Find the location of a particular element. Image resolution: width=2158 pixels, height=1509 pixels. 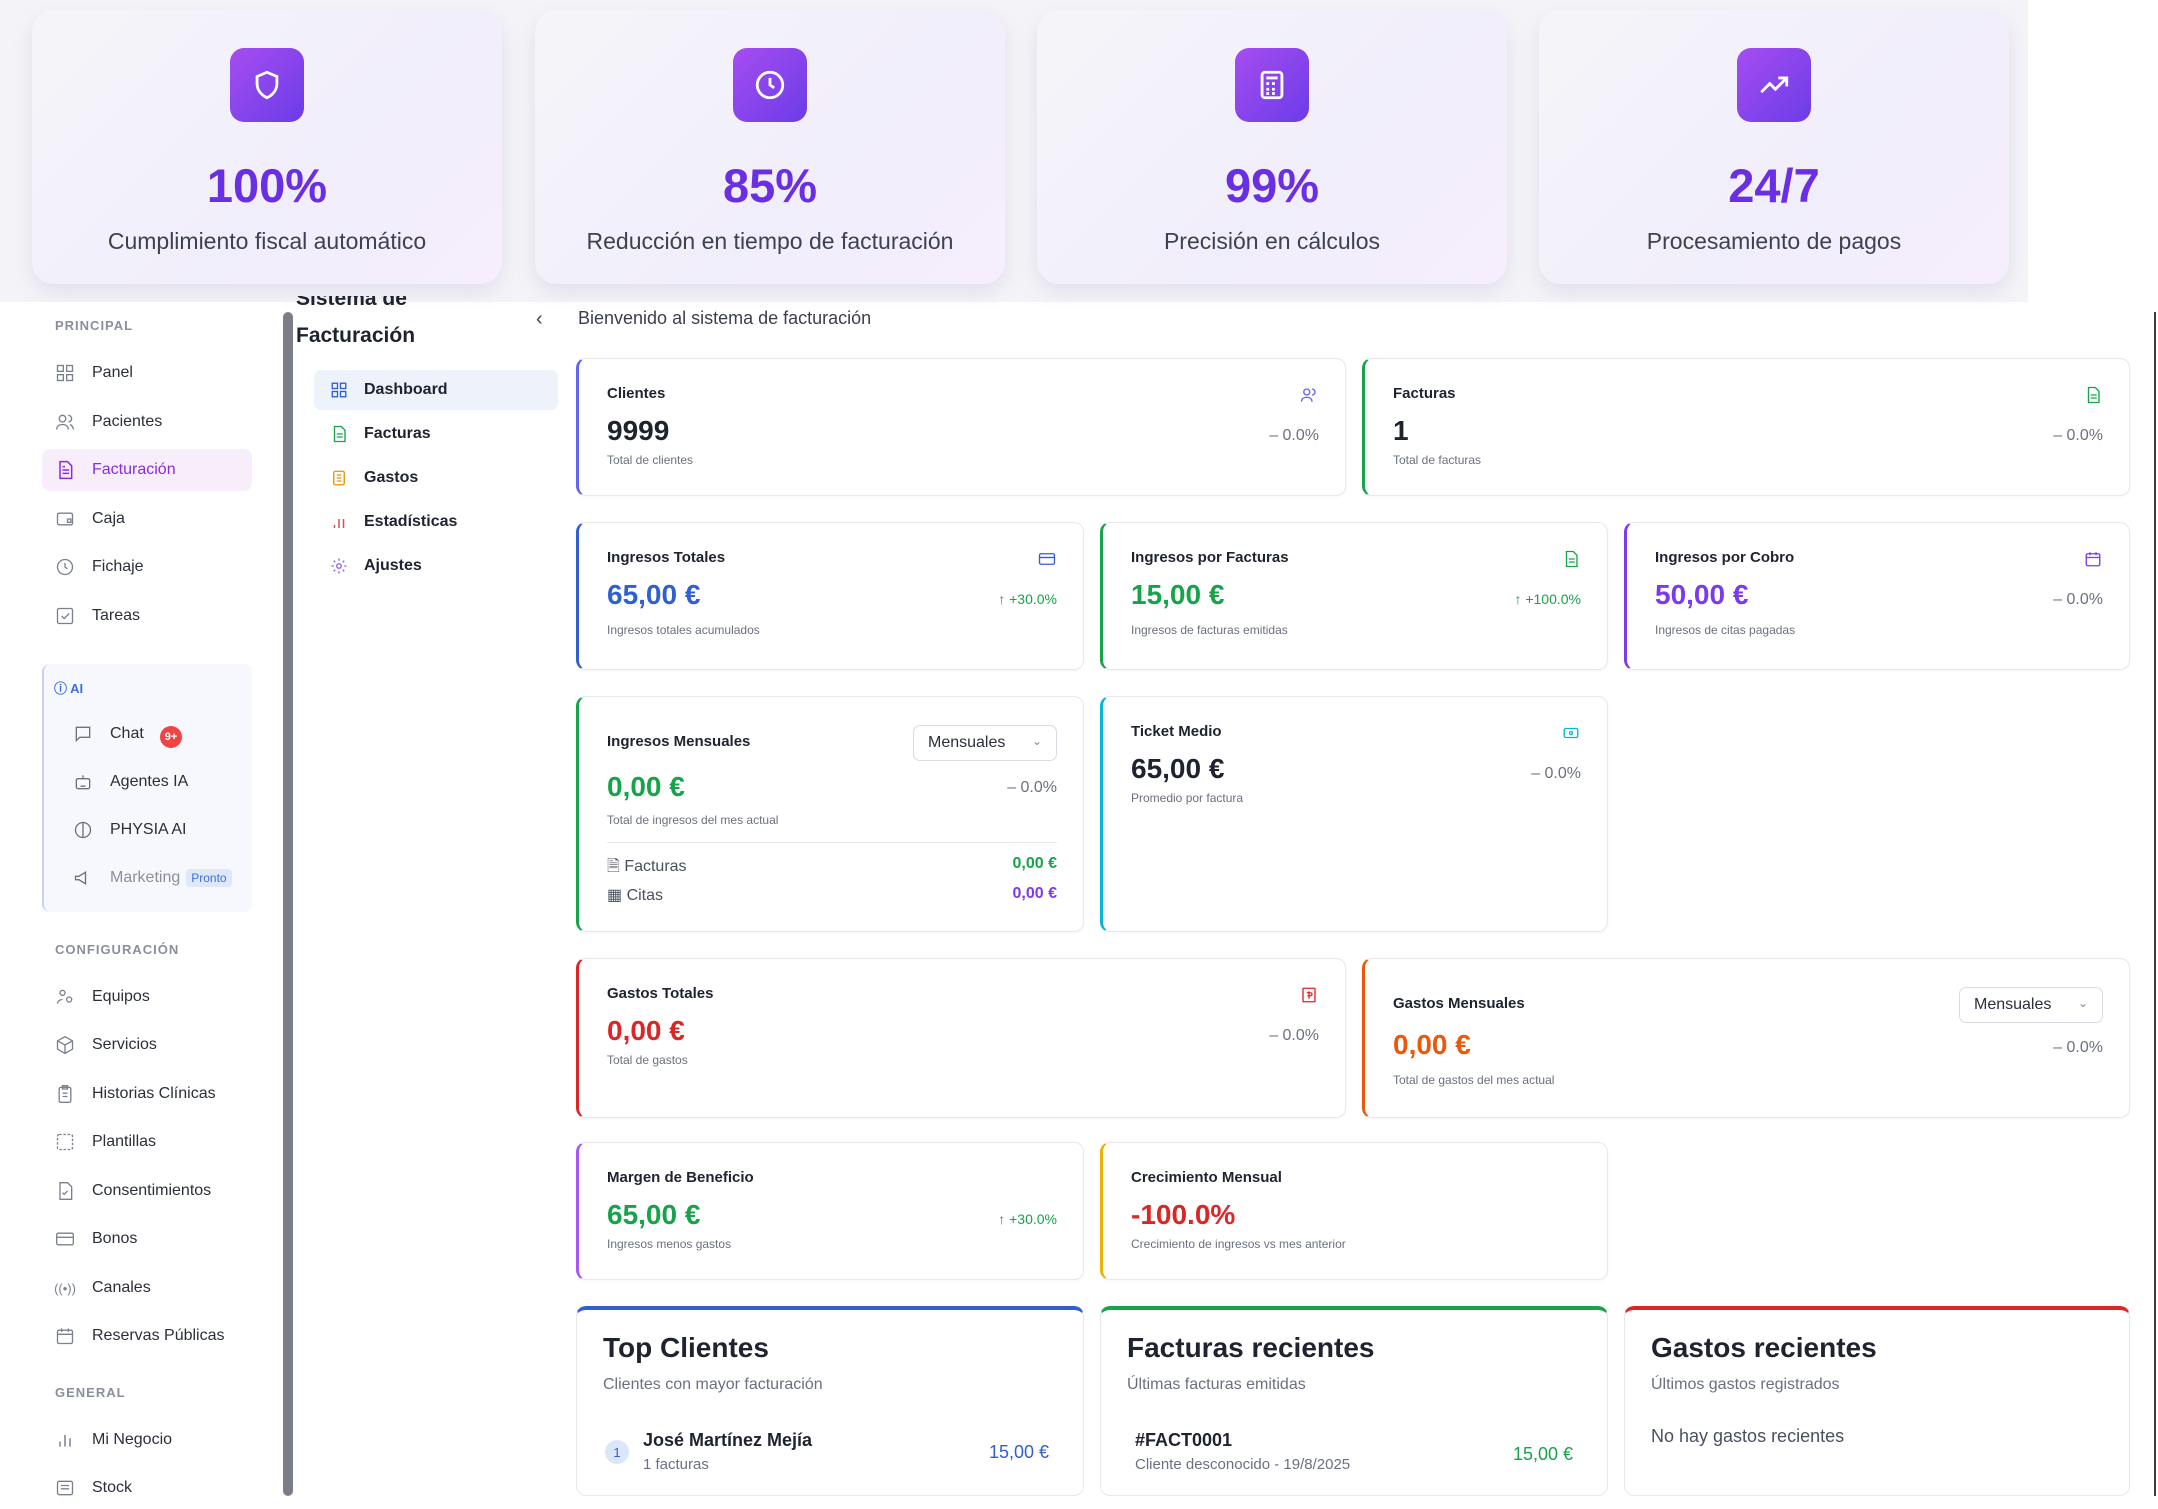

sidebar-item-consentimientos: Consentimientos is located at coordinates (147, 1191).